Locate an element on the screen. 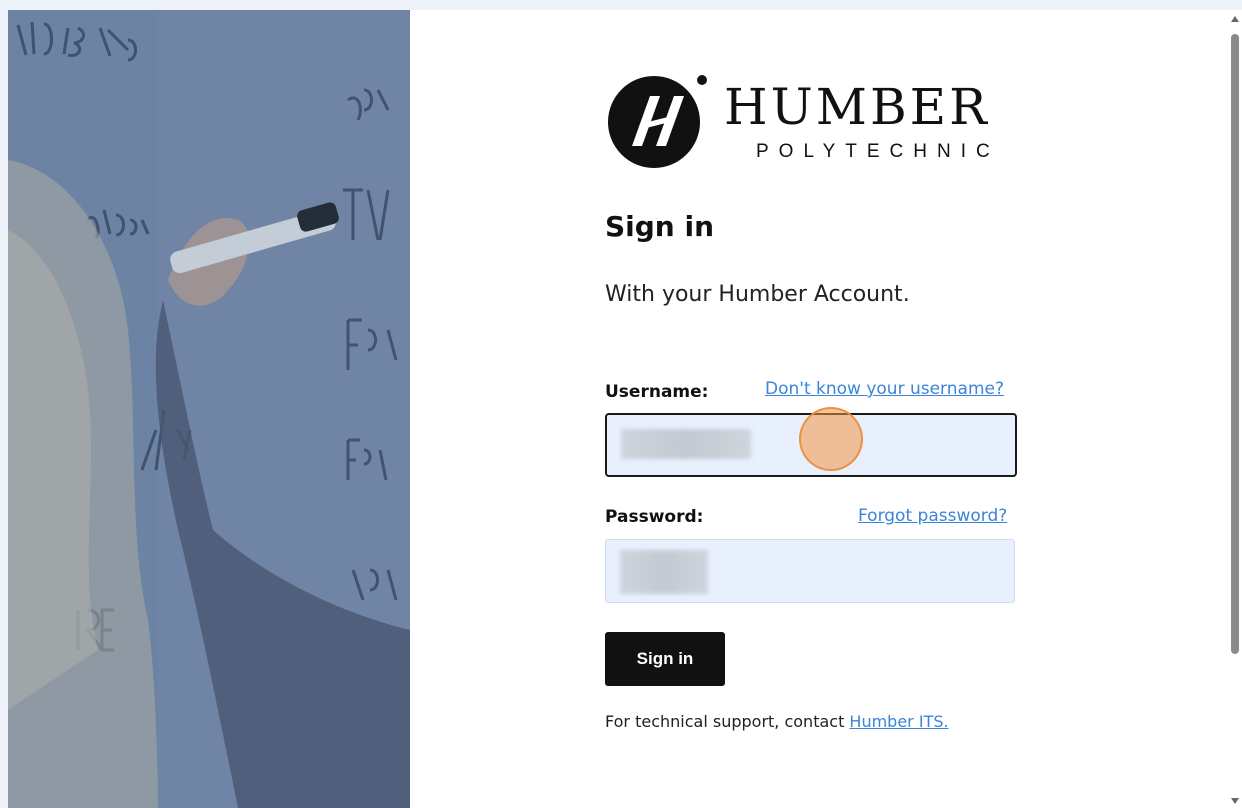  redacted-username is located at coordinates (686, 444).